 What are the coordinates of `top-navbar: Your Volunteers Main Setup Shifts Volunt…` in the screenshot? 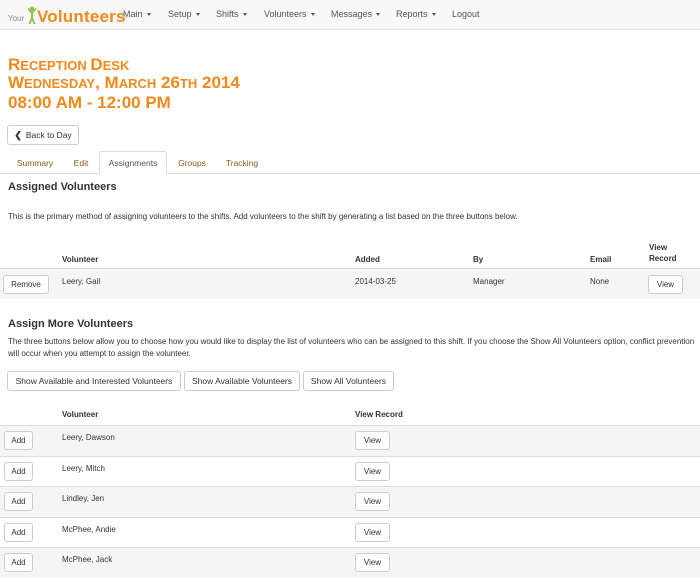 It's located at (350, 15).